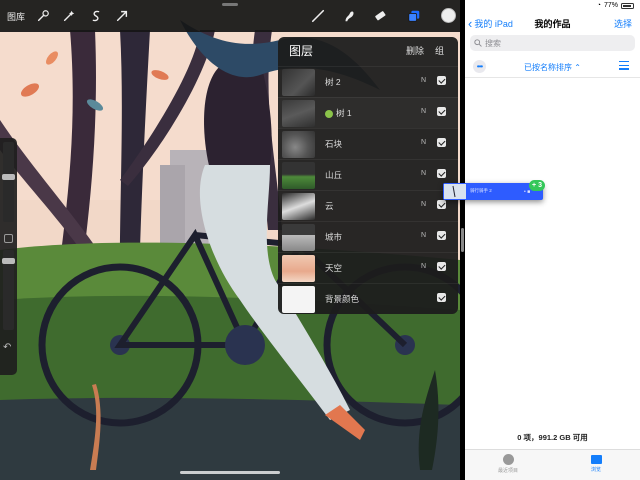  Describe the element at coordinates (349, 16) in the screenshot. I see `smudge-icon` at that location.